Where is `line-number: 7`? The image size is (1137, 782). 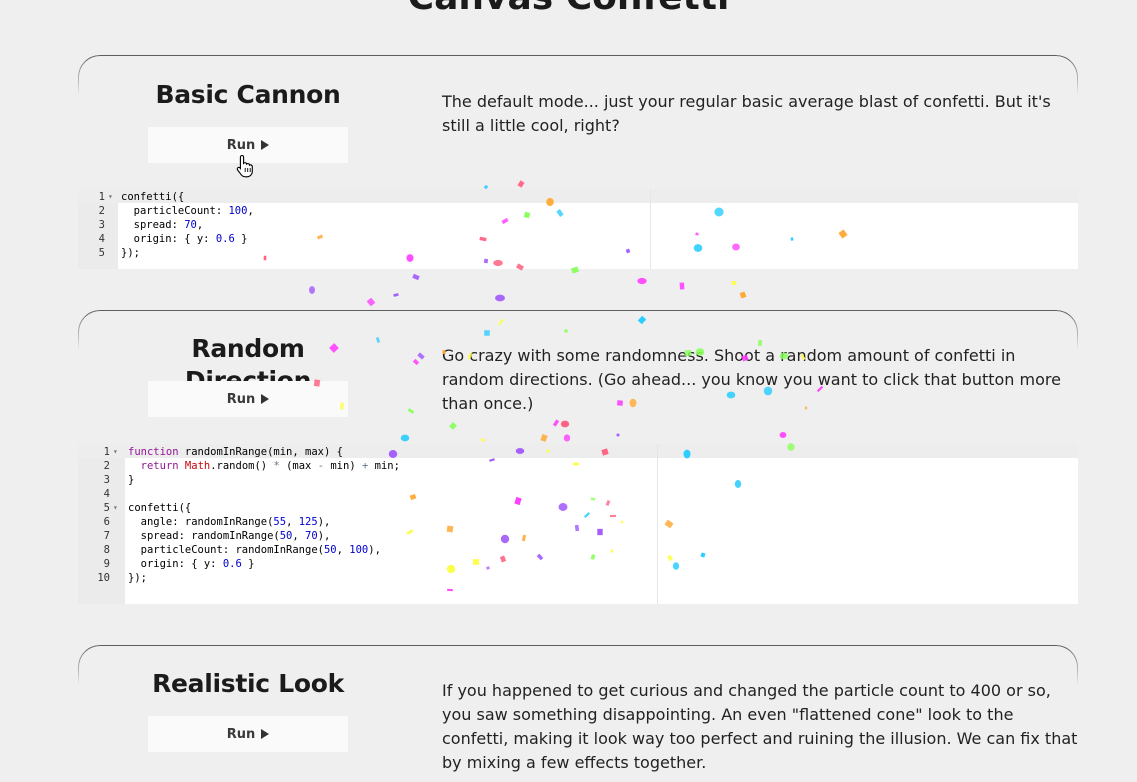 line-number: 7 is located at coordinates (106, 536).